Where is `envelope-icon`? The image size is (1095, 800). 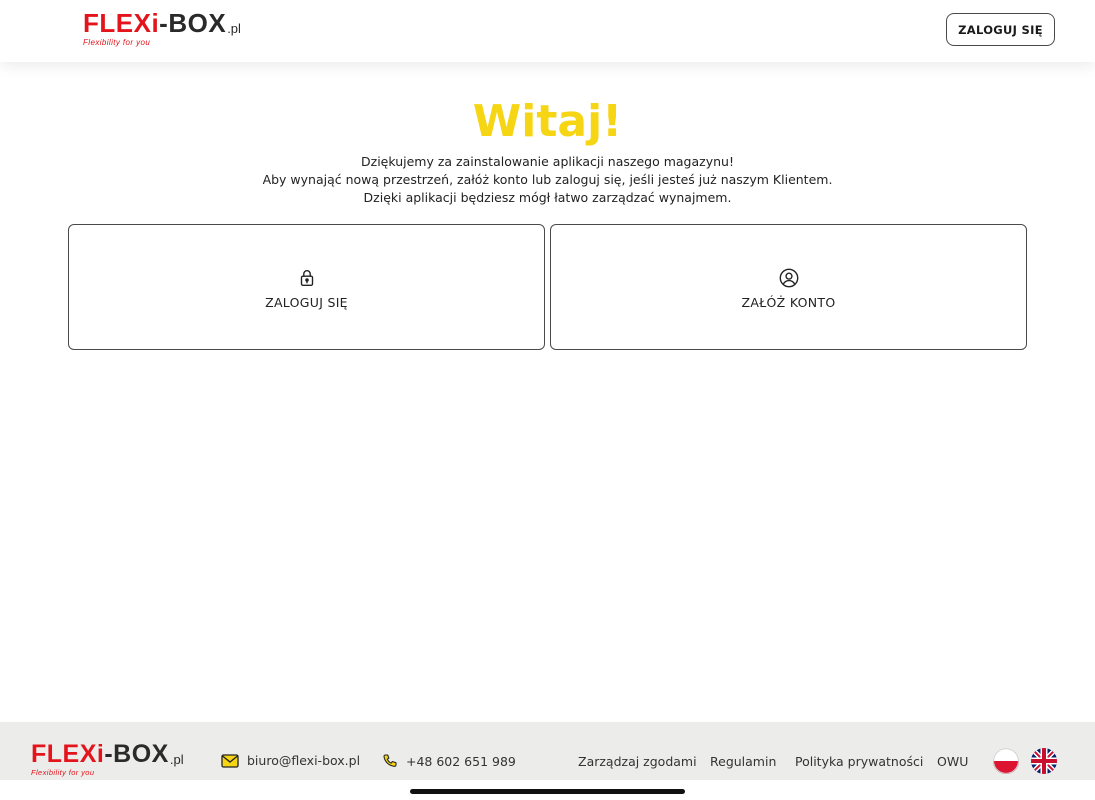 envelope-icon is located at coordinates (230, 760).